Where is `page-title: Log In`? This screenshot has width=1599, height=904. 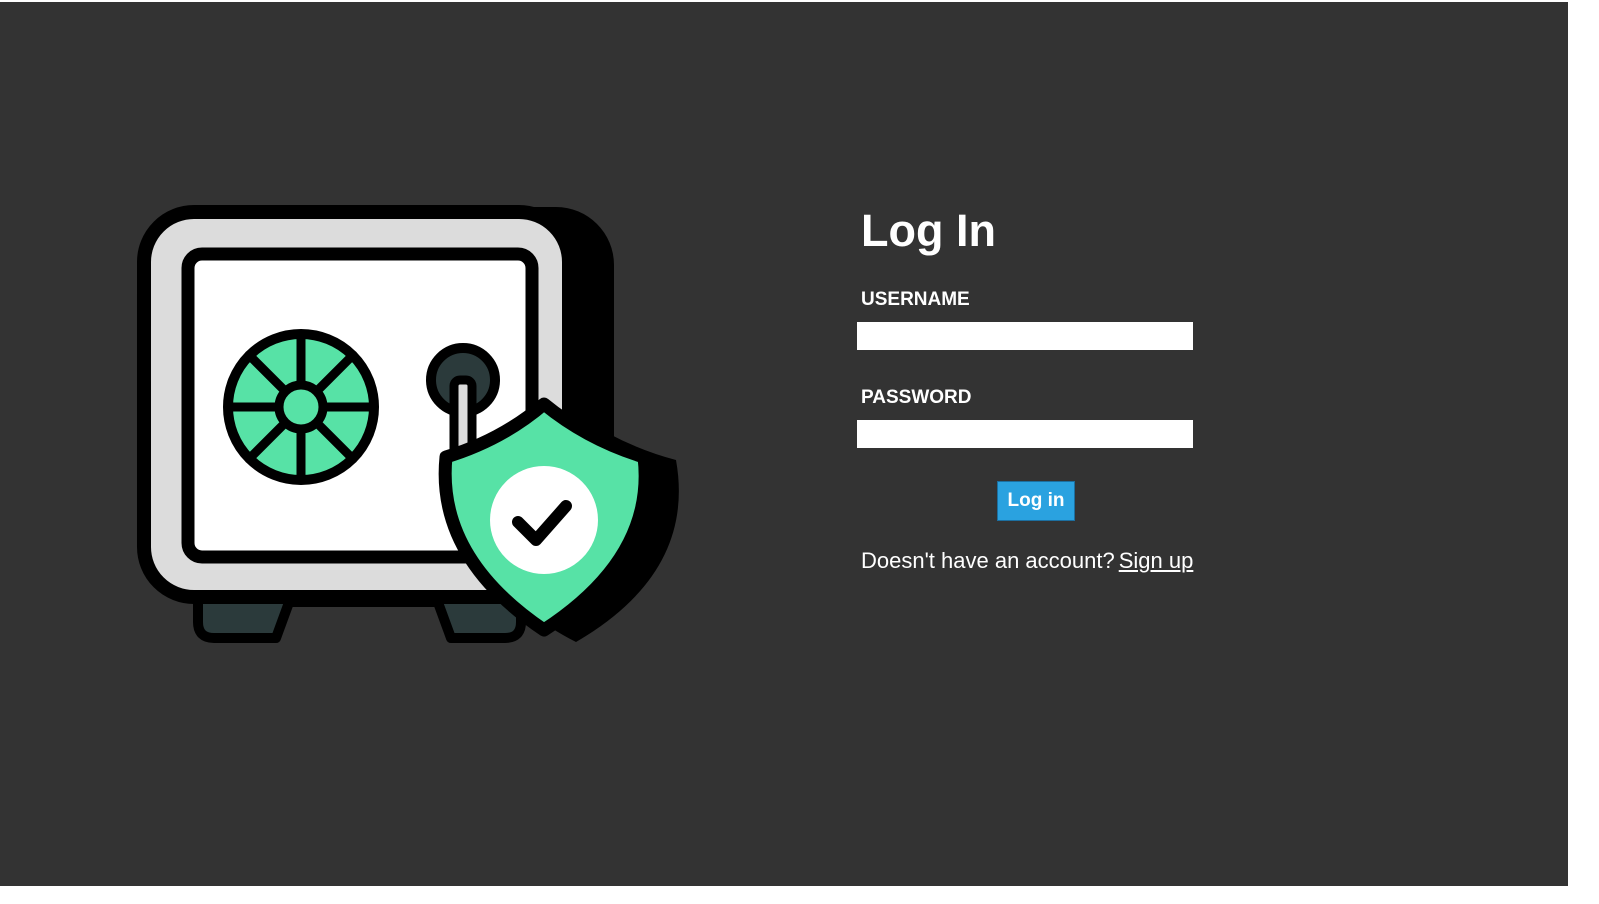
page-title: Log In is located at coordinates (928, 230).